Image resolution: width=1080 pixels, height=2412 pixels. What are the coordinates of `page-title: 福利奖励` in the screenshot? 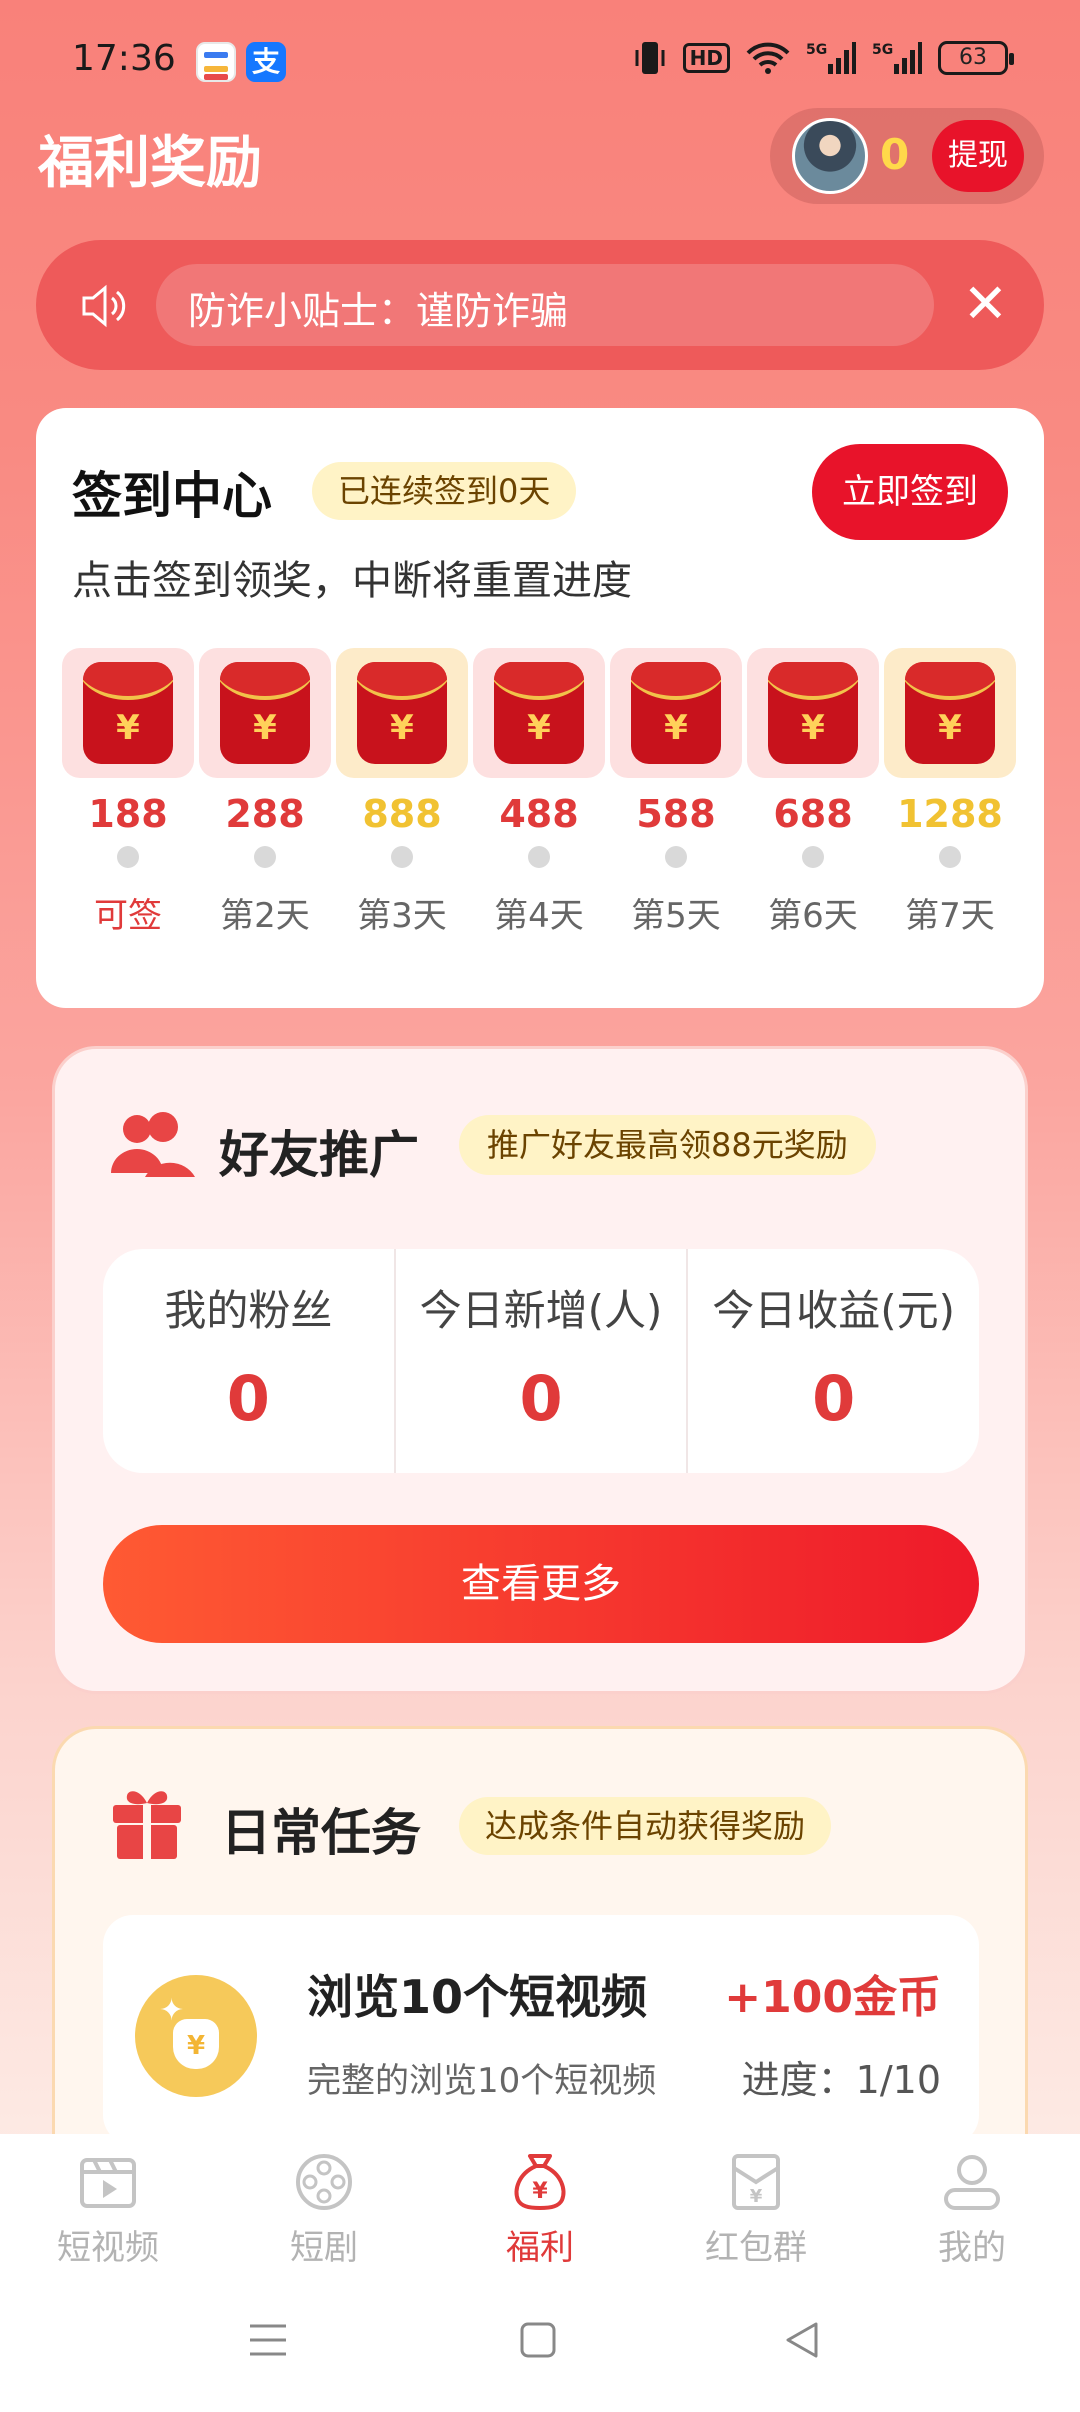 It's located at (150, 163).